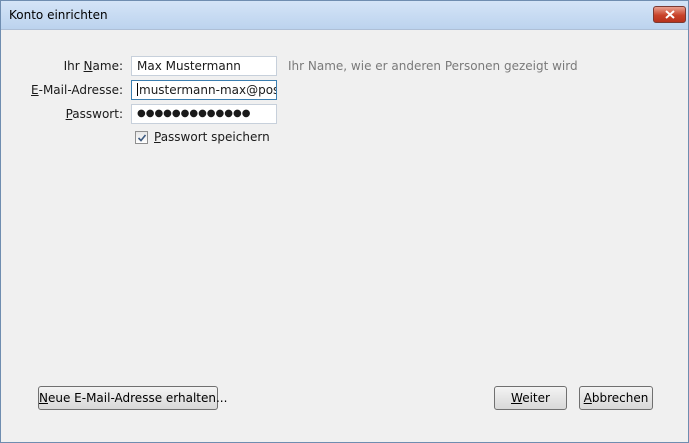 This screenshot has height=443, width=689. Describe the element at coordinates (194, 113) in the screenshot. I see `password-field-value: ●●●●●●●●●●●●●` at that location.